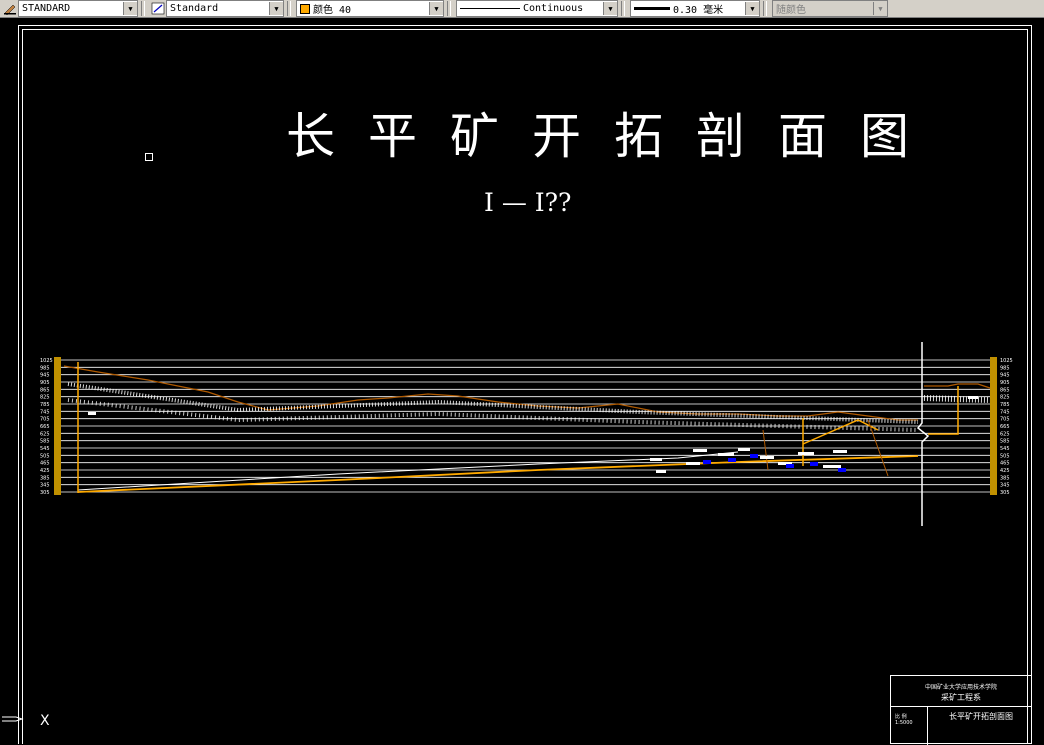  I want to click on right-scale-bar, so click(993, 426).